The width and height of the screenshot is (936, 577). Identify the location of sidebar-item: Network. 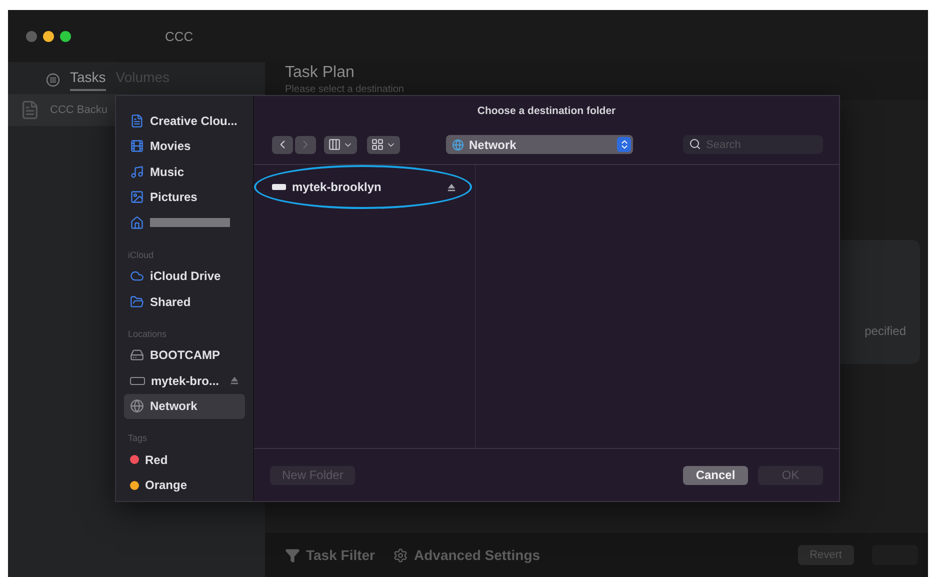
(184, 406).